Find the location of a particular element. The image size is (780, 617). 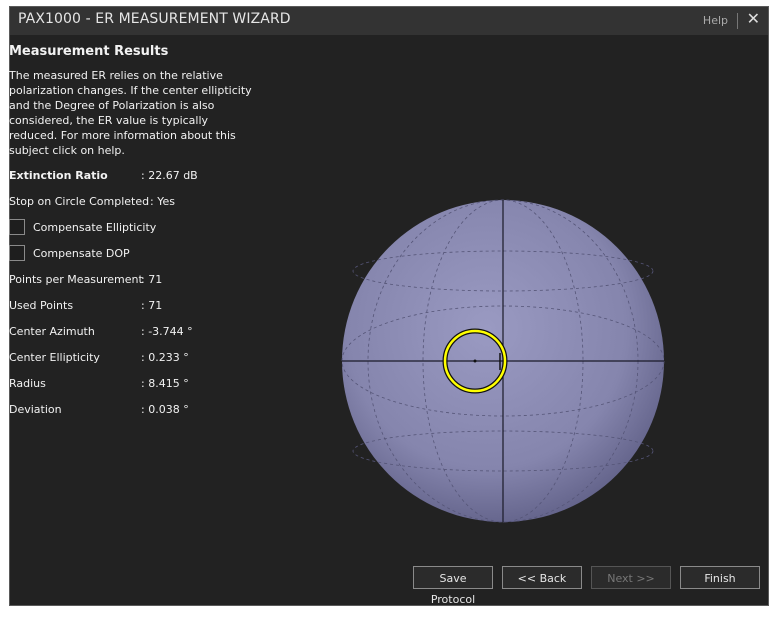

stop-on-circle-value: : Yes is located at coordinates (162, 201).